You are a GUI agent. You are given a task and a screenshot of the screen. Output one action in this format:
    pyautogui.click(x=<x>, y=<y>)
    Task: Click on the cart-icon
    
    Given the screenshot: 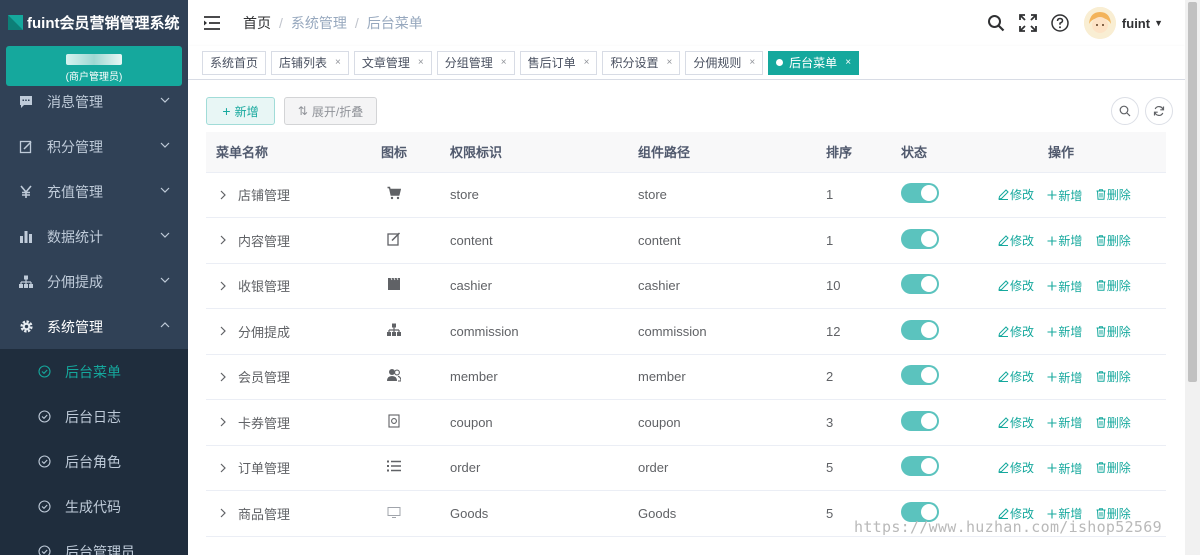 What is the action you would take?
    pyautogui.click(x=394, y=193)
    